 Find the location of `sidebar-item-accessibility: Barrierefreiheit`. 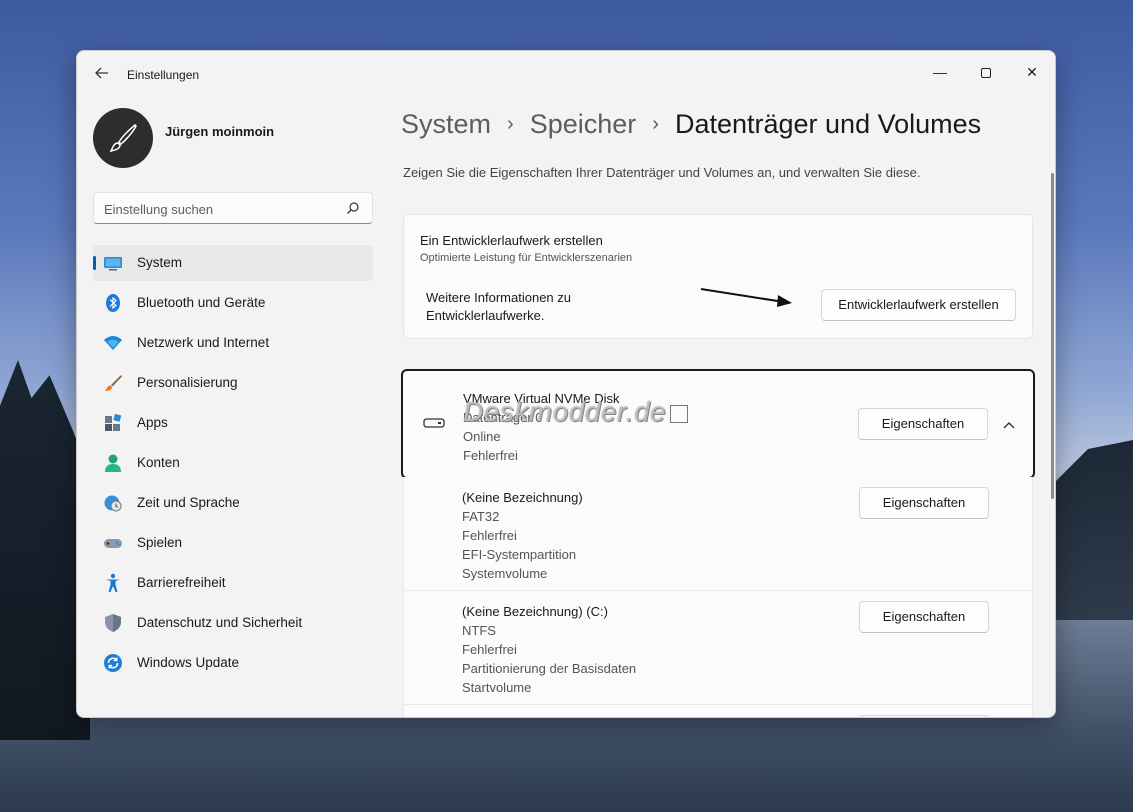

sidebar-item-accessibility: Barrierefreiheit is located at coordinates (233, 583).